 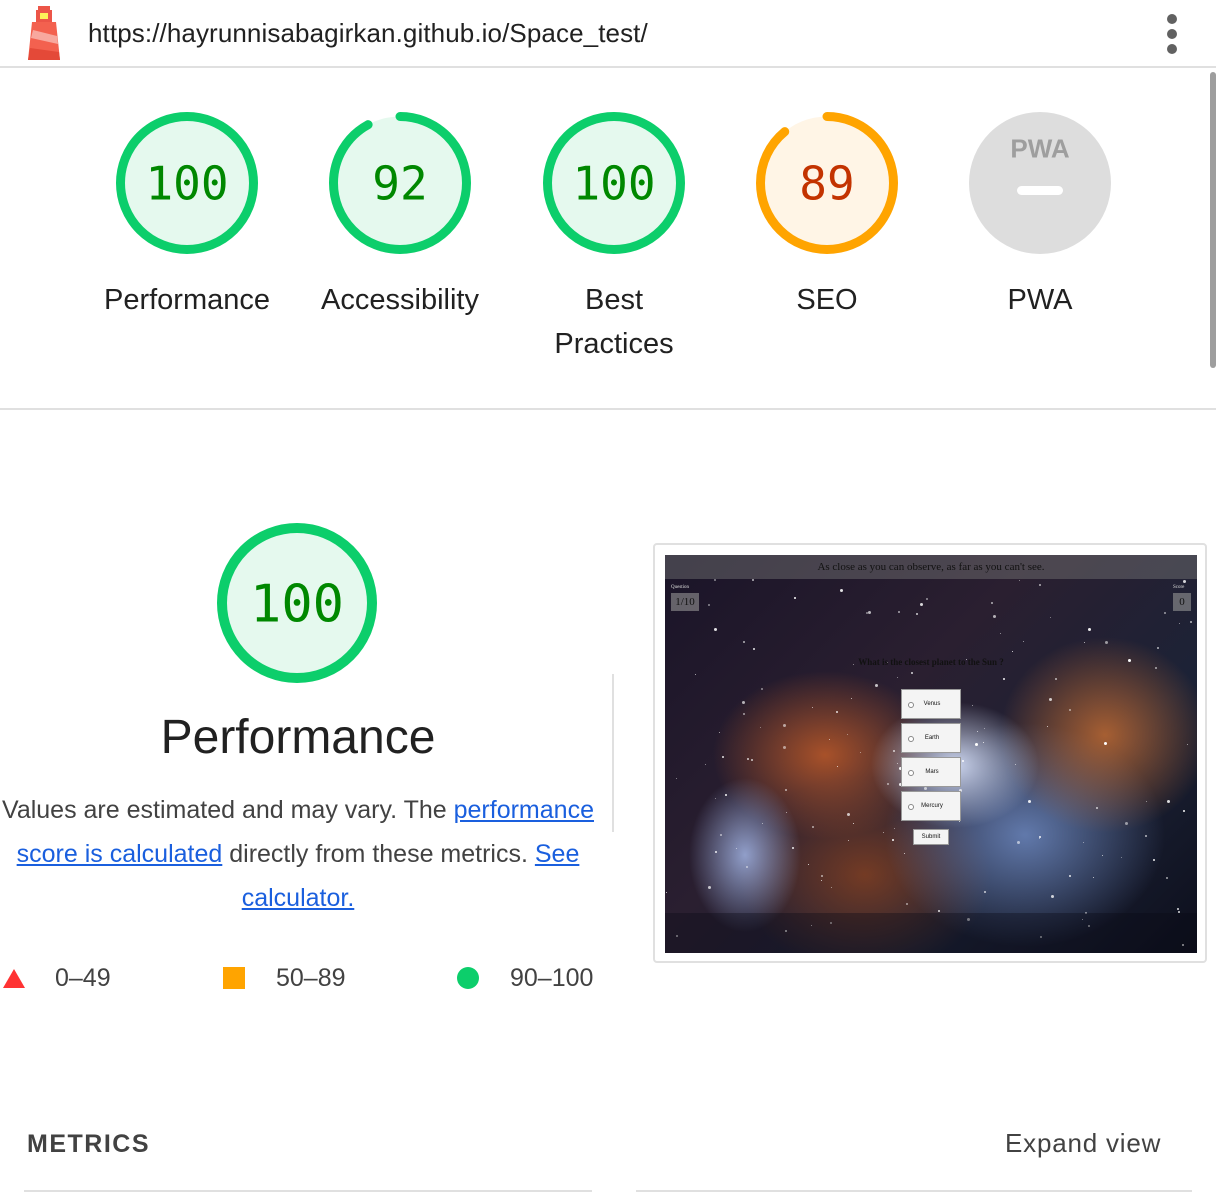 I want to click on performance-title: Performance, so click(x=298, y=737).